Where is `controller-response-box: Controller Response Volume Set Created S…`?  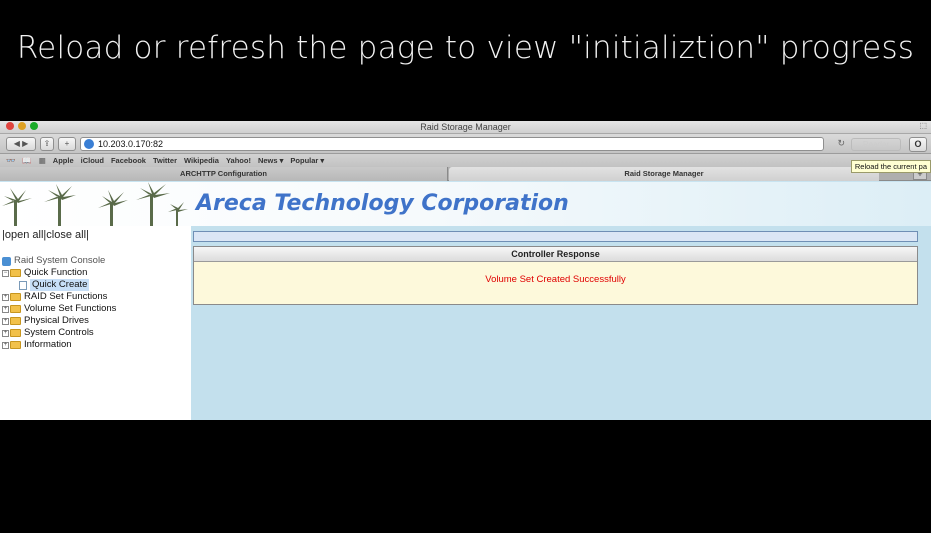 controller-response-box: Controller Response Volume Set Created S… is located at coordinates (555, 275).